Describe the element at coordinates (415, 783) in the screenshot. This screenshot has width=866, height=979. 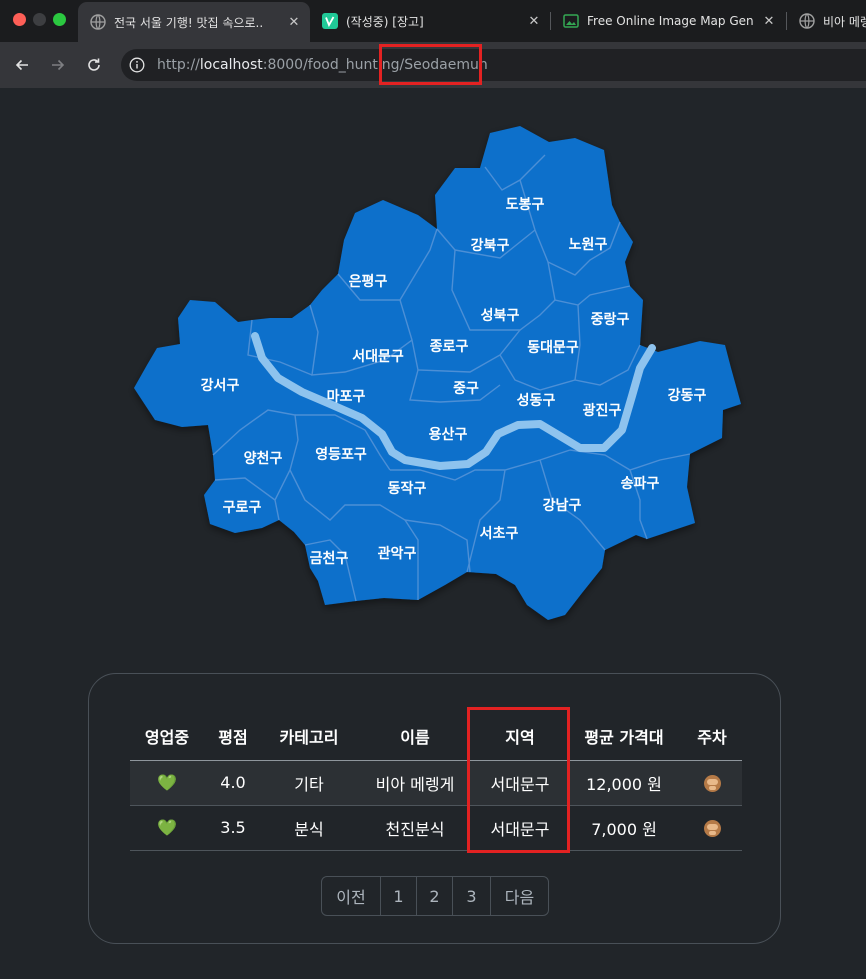
I see `cell-name: 비아 메렝게` at that location.